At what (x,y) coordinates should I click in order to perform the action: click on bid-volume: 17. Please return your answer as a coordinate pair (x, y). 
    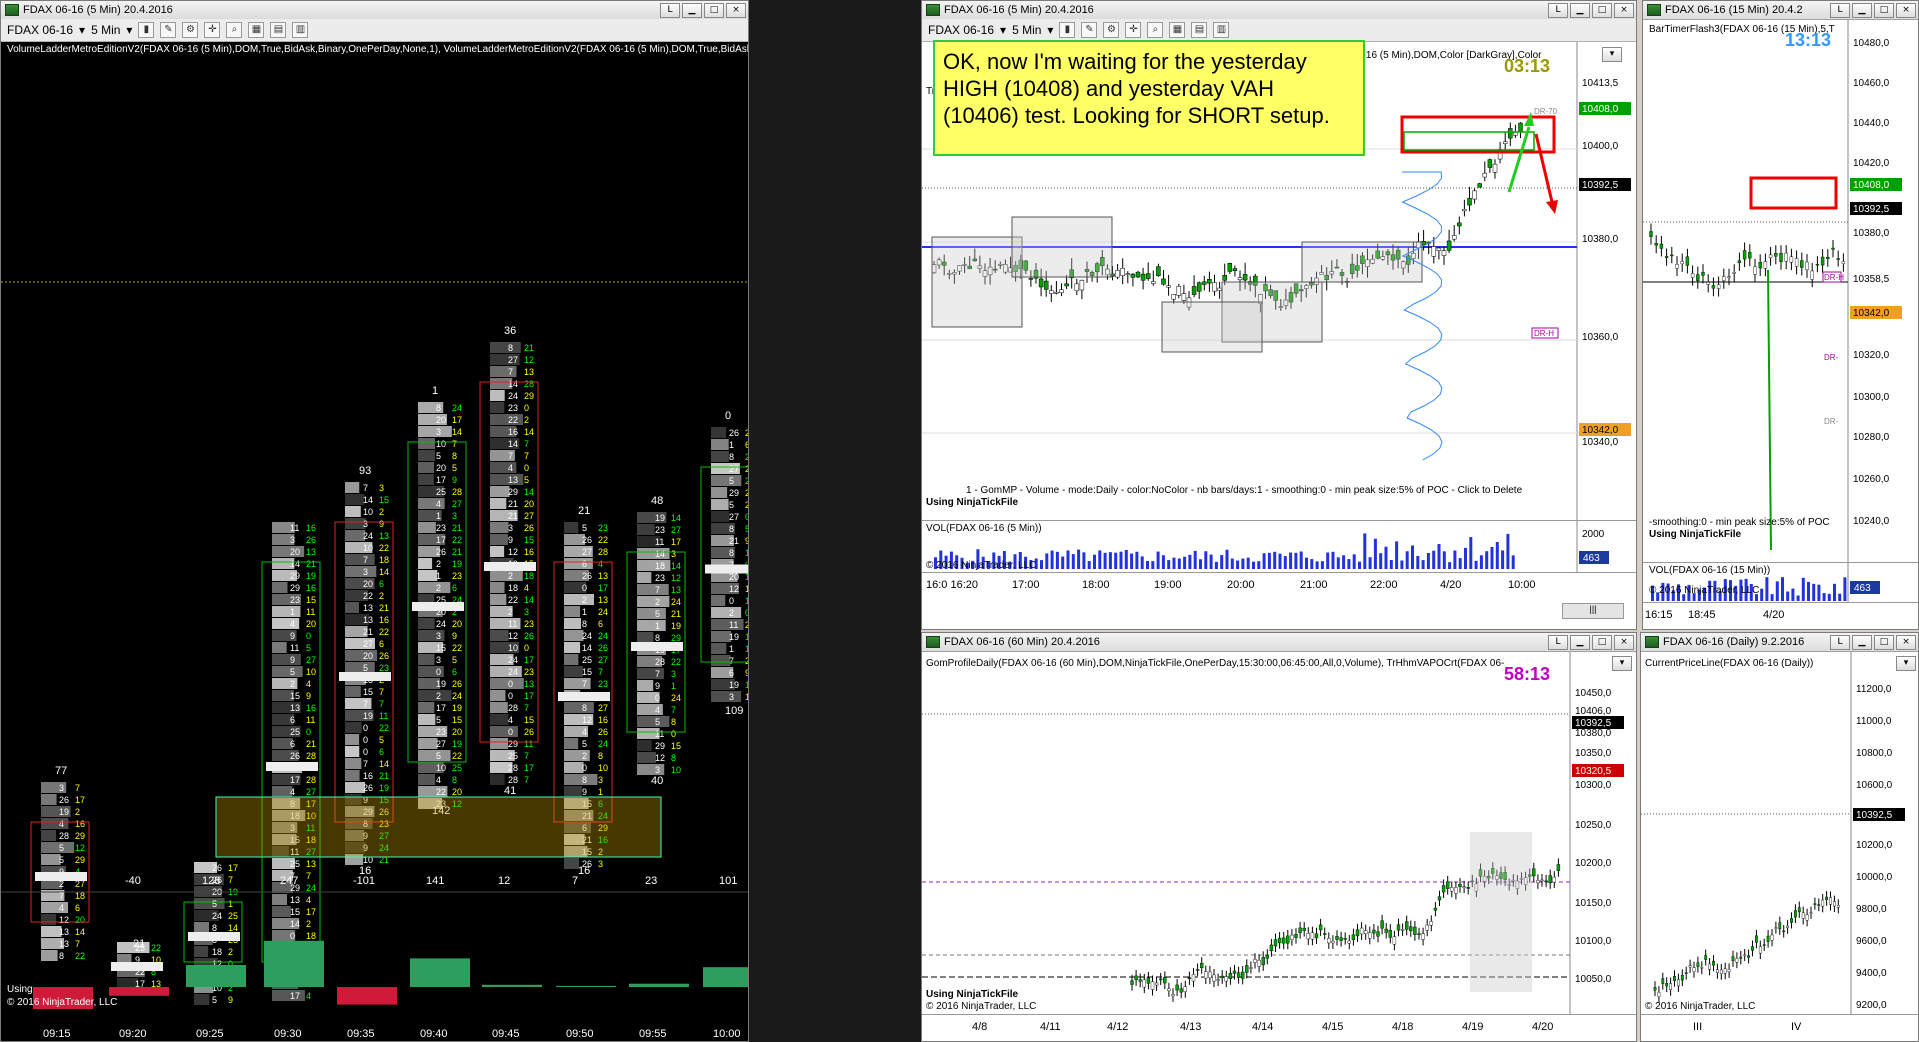
    Looking at the image, I should click on (295, 996).